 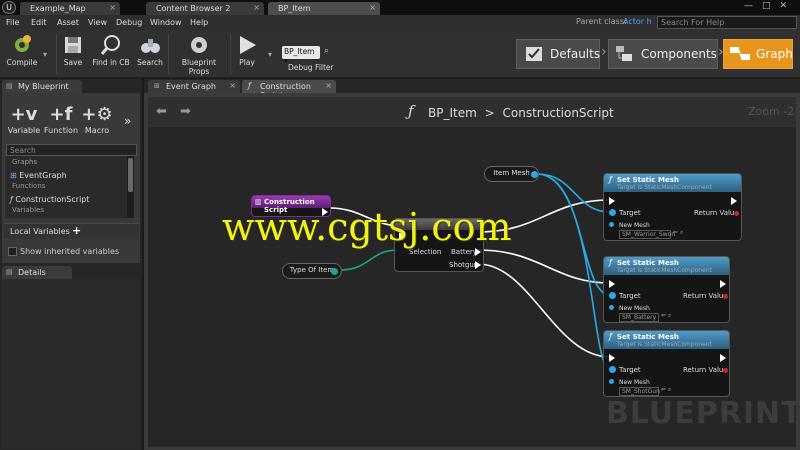 I want to click on new-mesh-select: SM_Battery, so click(x=639, y=317).